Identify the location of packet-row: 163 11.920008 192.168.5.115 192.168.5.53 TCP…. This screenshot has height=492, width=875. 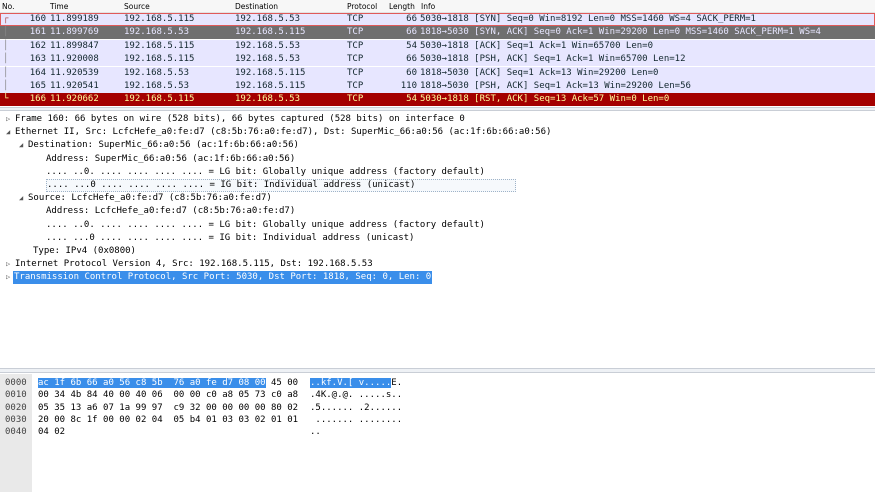
(437, 60).